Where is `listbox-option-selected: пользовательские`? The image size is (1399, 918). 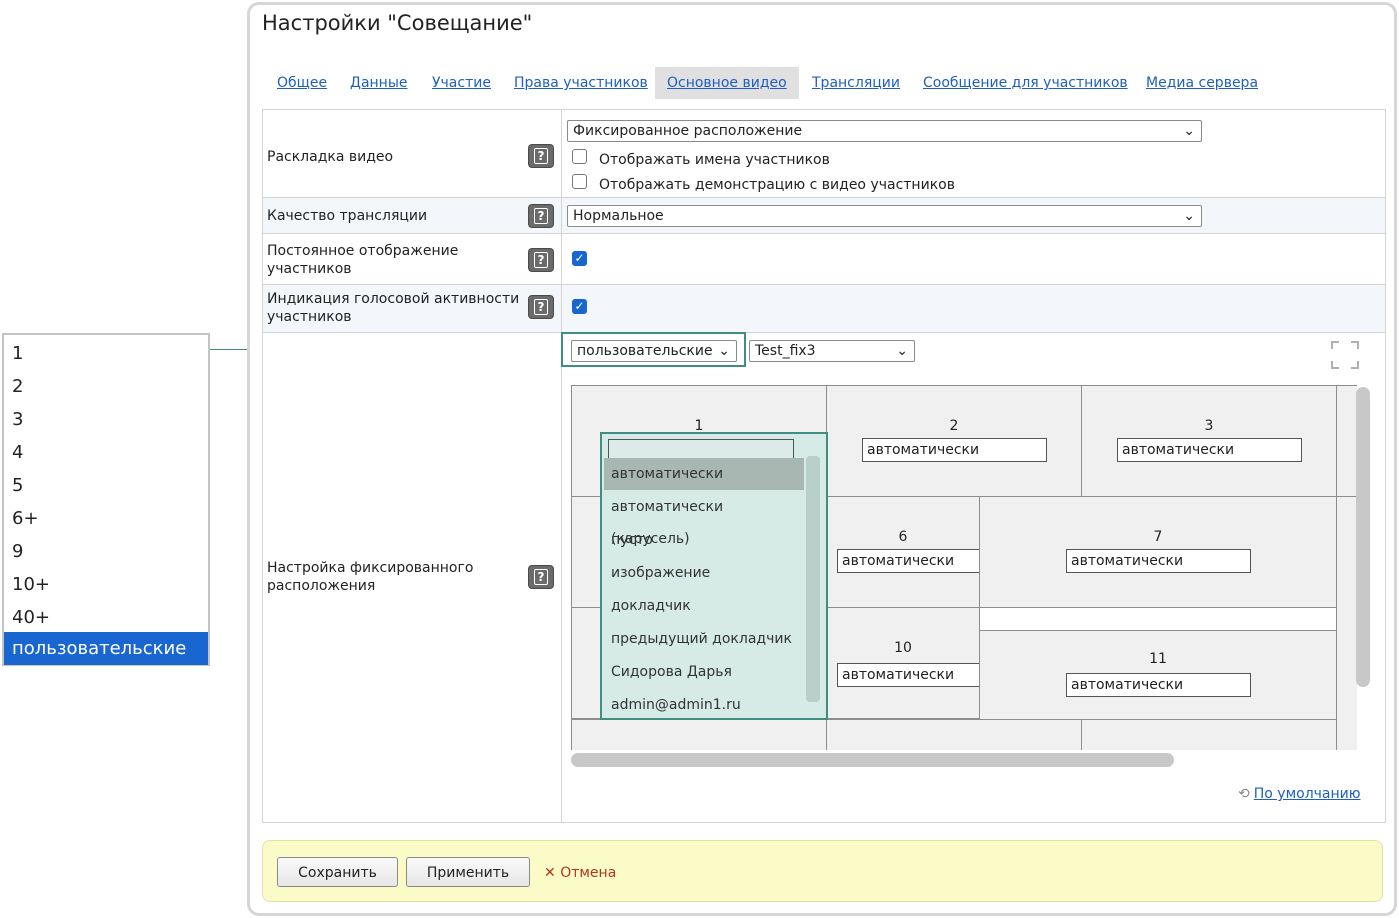
listbox-option-selected: пользовательские is located at coordinates (106, 648).